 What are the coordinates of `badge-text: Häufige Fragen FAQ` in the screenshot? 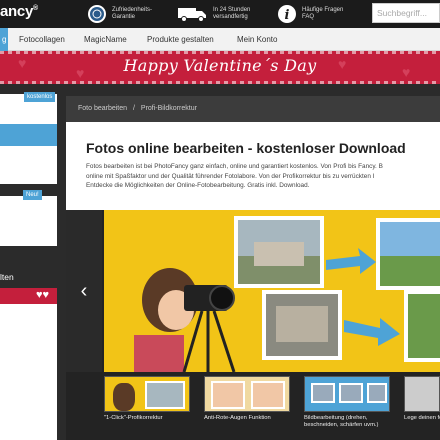 It's located at (323, 13).